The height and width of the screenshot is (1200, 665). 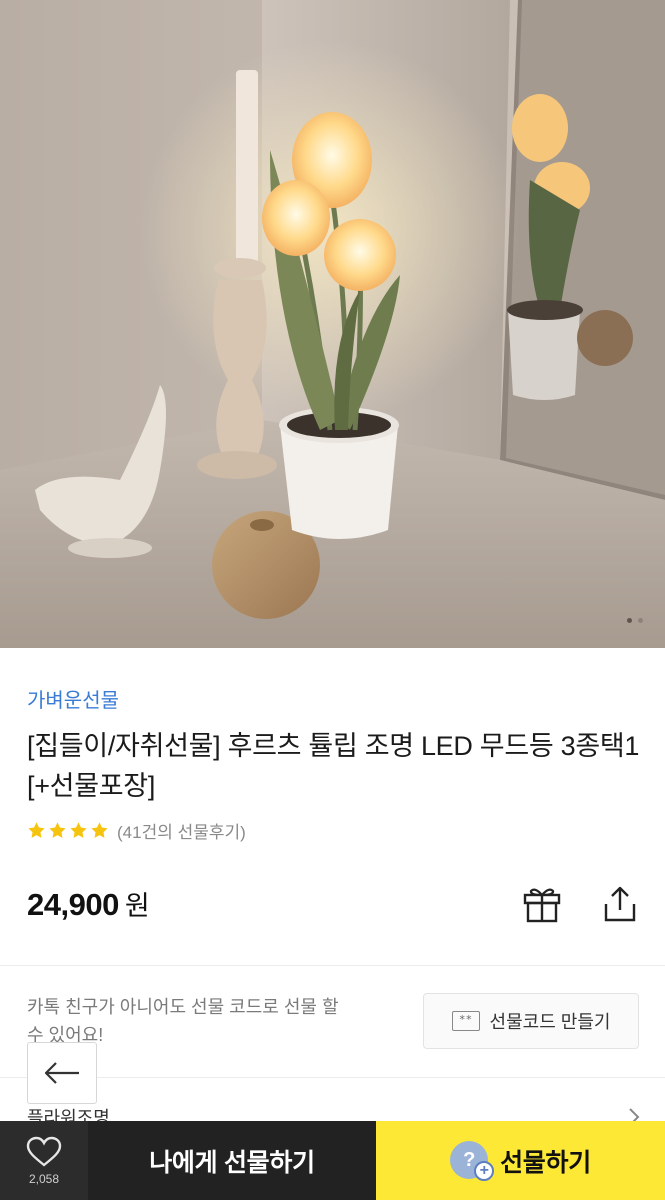 What do you see at coordinates (181, 830) in the screenshot?
I see `review-count: (41건의 선물후기)` at bounding box center [181, 830].